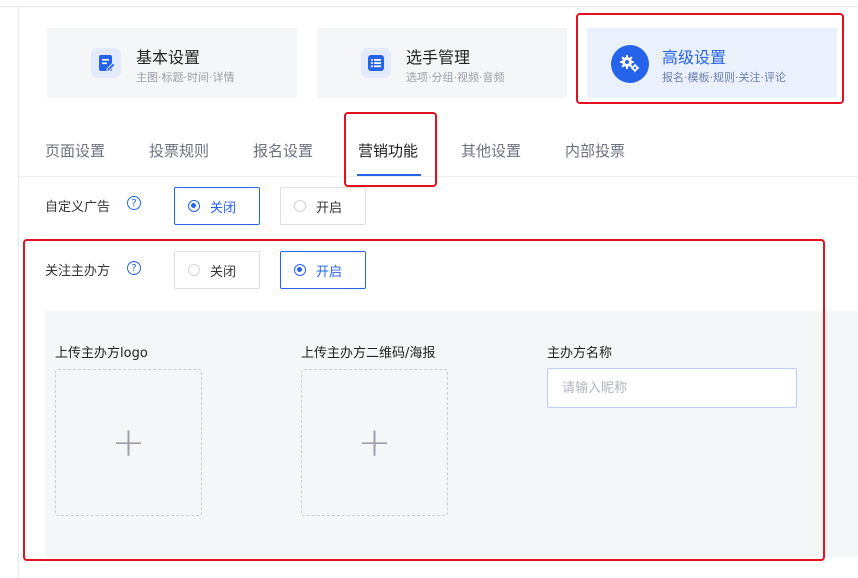 The height and width of the screenshot is (578, 858). I want to click on highlight-box-advanced, so click(710, 58).